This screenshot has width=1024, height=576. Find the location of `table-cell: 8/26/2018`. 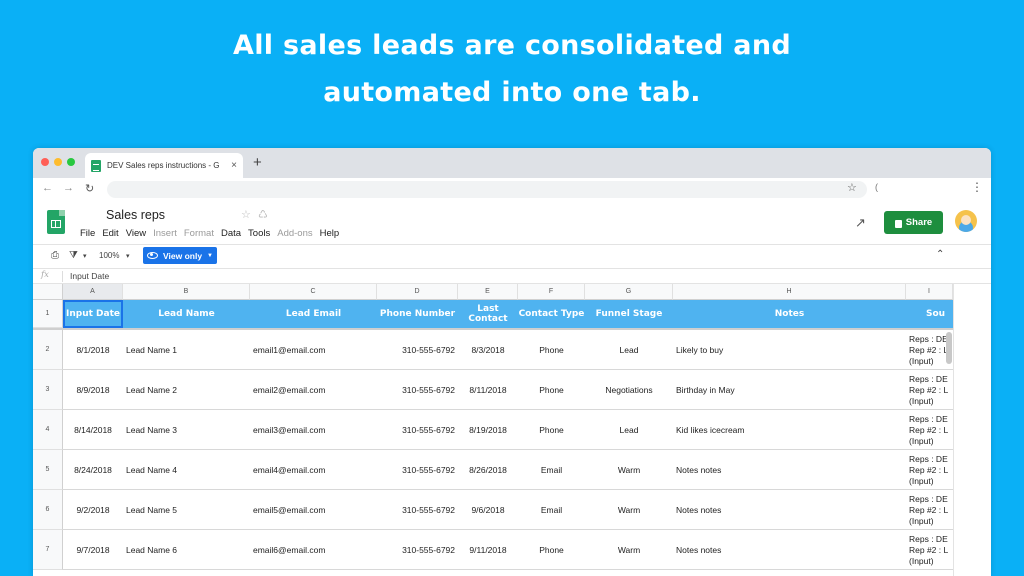

table-cell: 8/26/2018 is located at coordinates (488, 470).